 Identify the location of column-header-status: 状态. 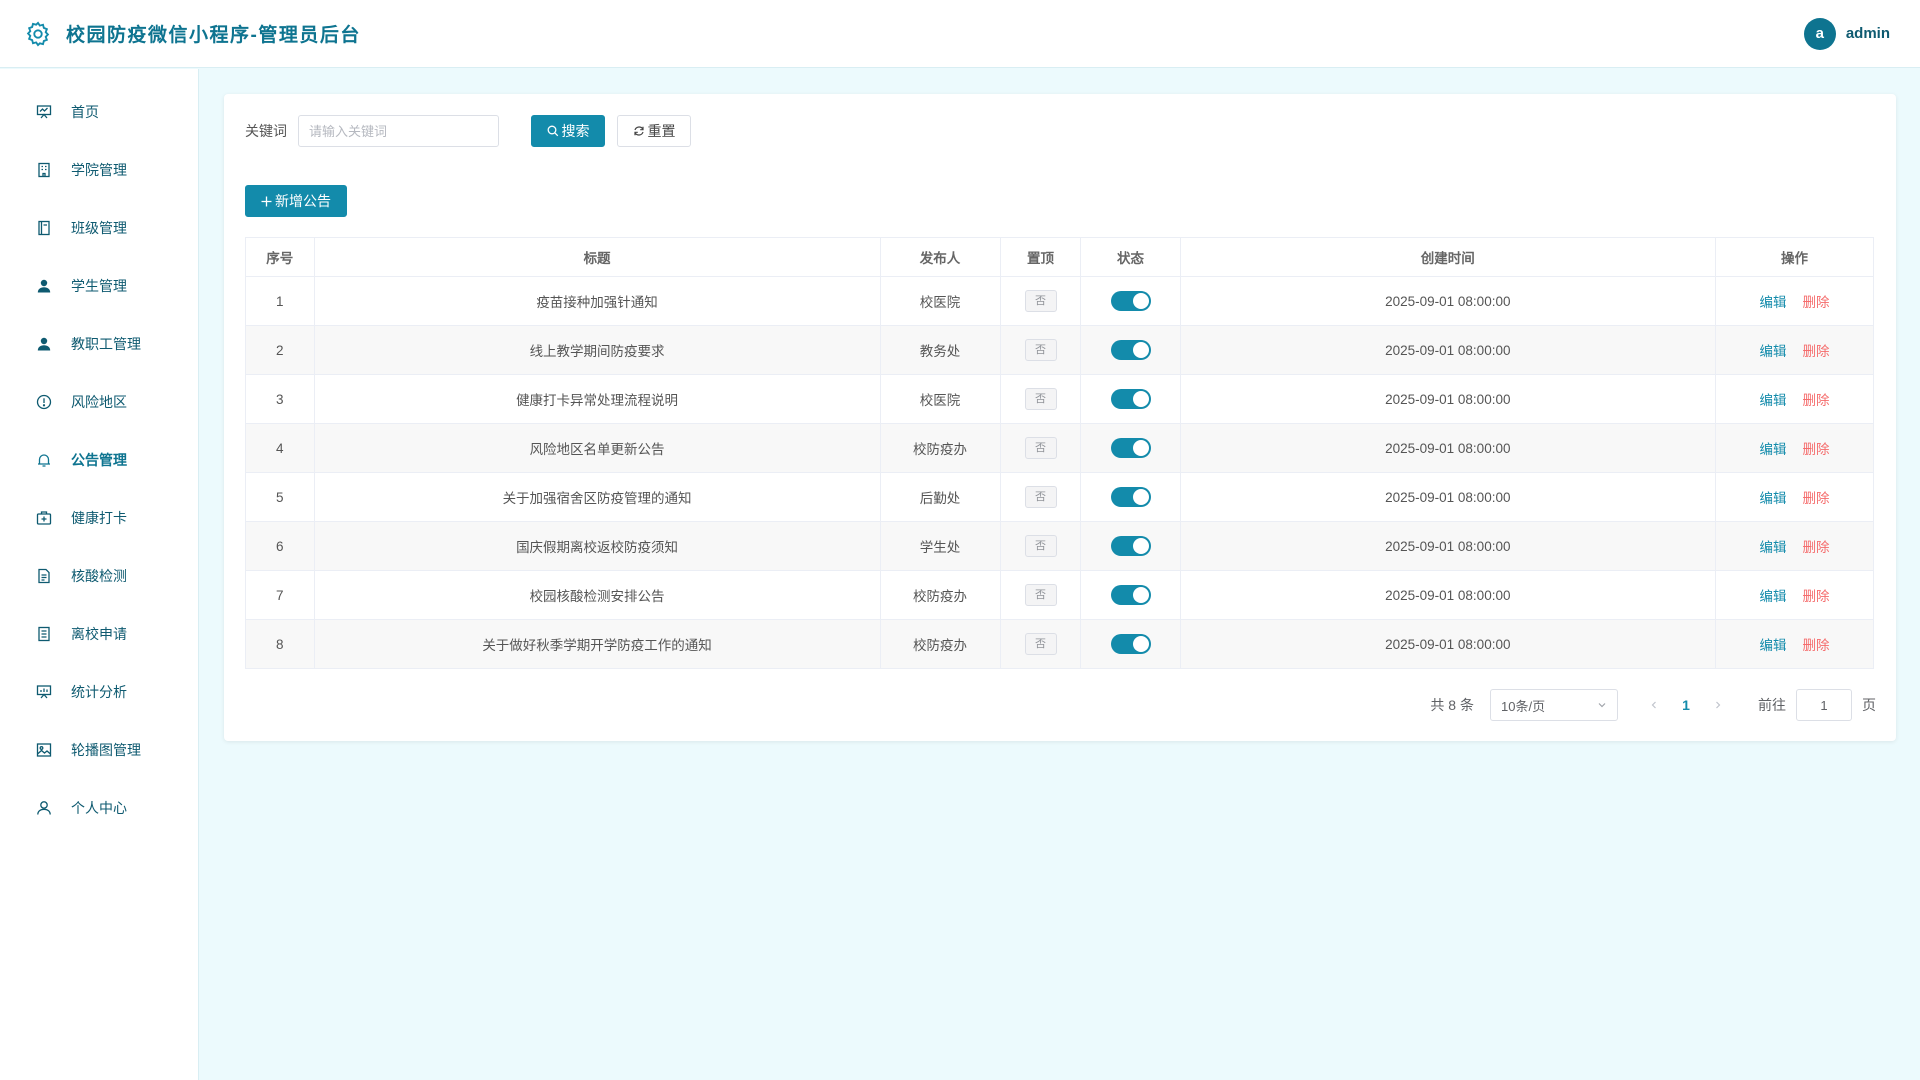
(1130, 257).